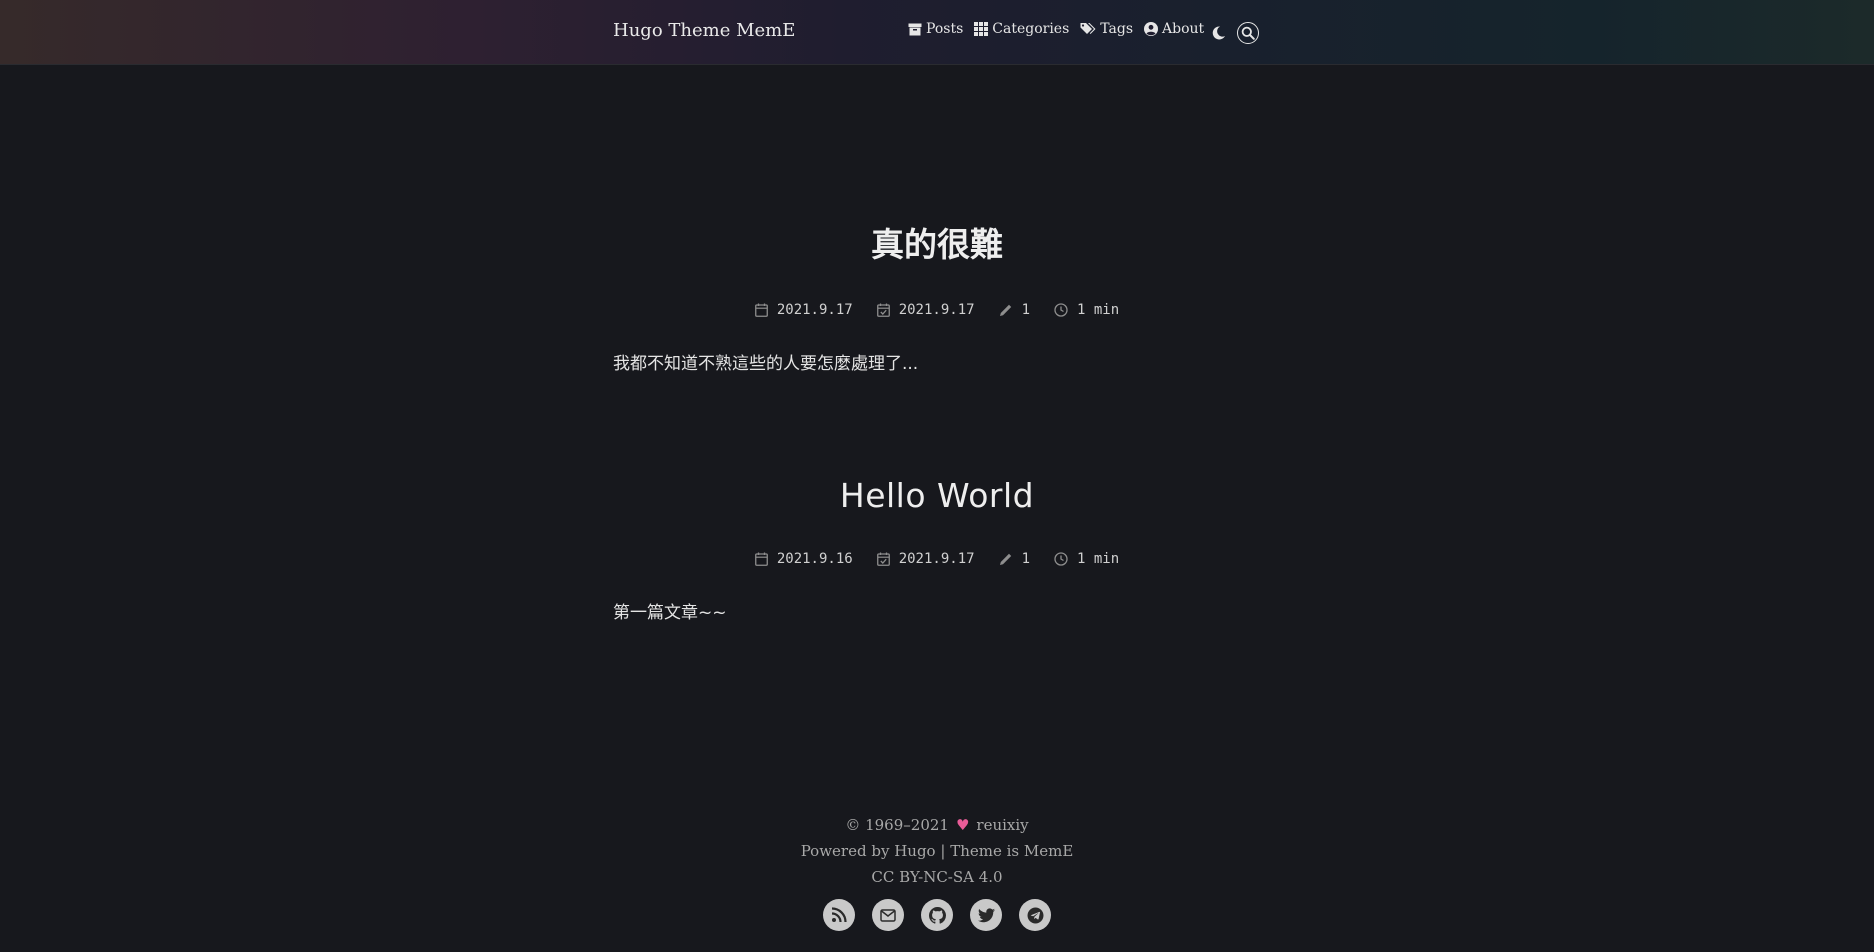 This screenshot has height=952, width=1874. What do you see at coordinates (1031, 29) in the screenshot?
I see `nav-label-categories: Categories` at bounding box center [1031, 29].